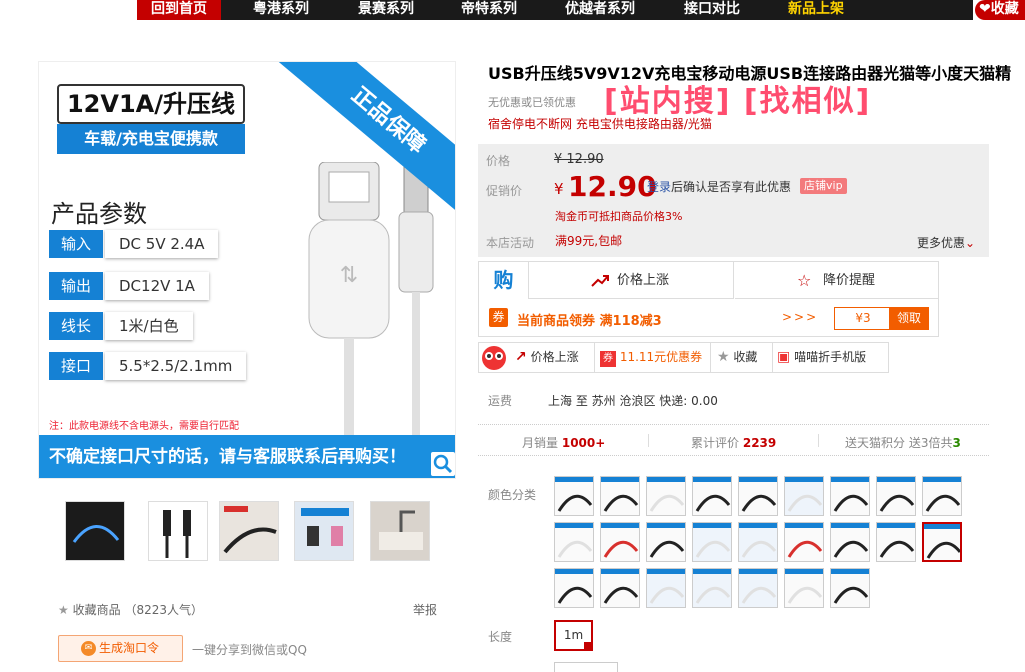 The image size is (1025, 672). Describe the element at coordinates (956, 443) in the screenshot. I see `tmall-points-value: 3` at that location.